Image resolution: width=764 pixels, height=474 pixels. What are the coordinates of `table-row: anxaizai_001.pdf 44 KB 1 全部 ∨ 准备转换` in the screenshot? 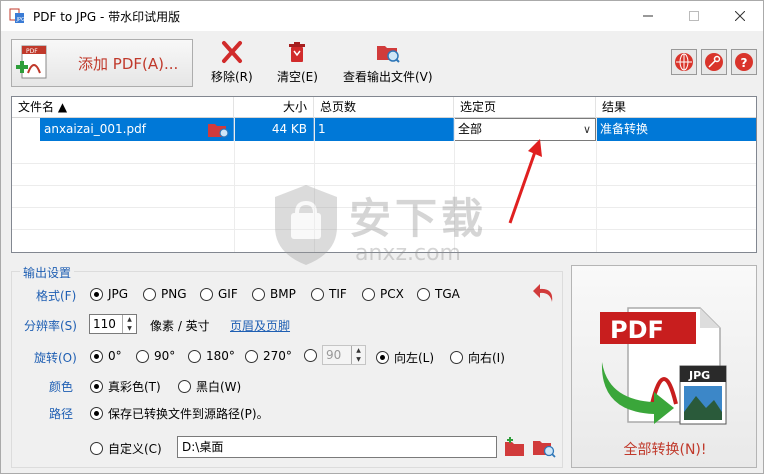 It's located at (384, 129).